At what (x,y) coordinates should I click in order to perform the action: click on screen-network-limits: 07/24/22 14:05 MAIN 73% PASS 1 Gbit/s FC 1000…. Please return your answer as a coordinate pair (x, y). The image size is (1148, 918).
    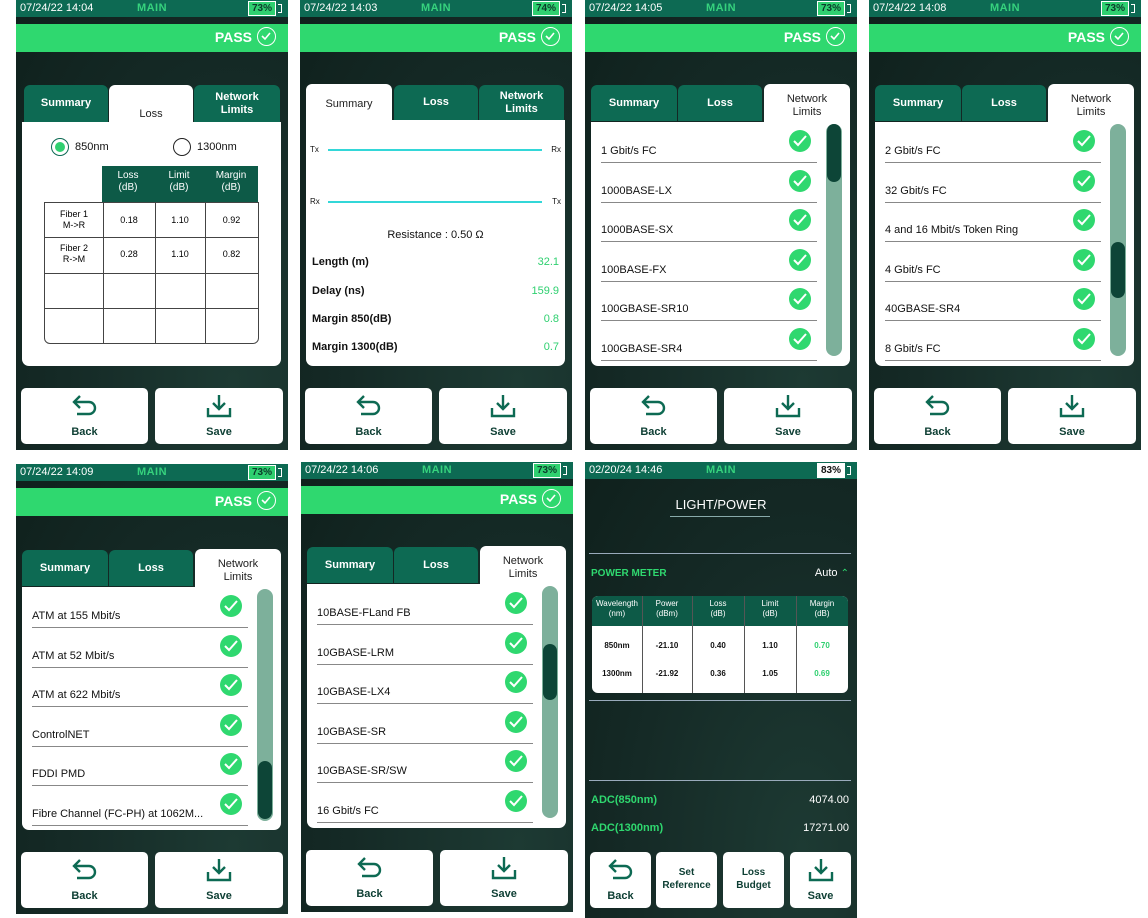
    Looking at the image, I should click on (721, 225).